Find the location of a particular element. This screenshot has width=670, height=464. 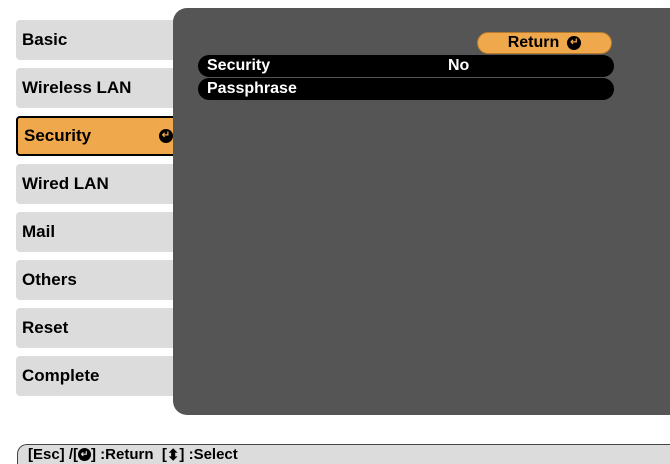

sidebar-item-reset: Reset is located at coordinates (100, 328).